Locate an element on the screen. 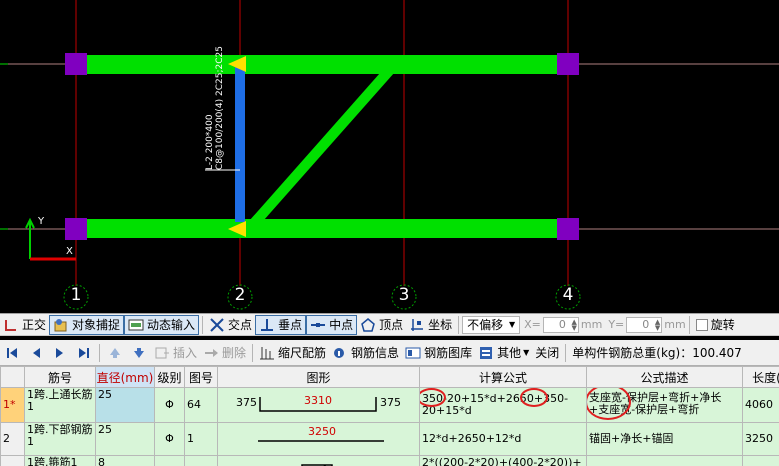 This screenshot has width=779, height=466. y-offset-input: 0 ▲ ▼ is located at coordinates (644, 324).